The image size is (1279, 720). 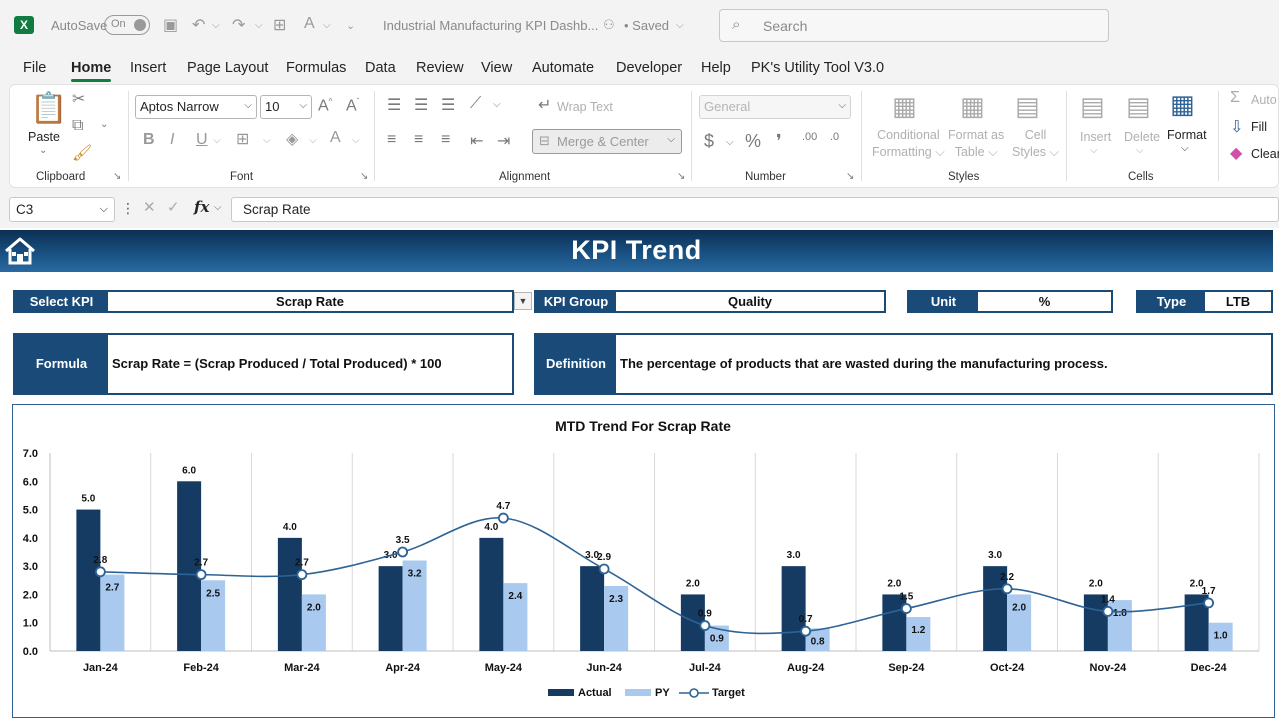 What do you see at coordinates (1035, 144) in the screenshot?
I see `cell-styles-label: Cell Styles ⌵` at bounding box center [1035, 144].